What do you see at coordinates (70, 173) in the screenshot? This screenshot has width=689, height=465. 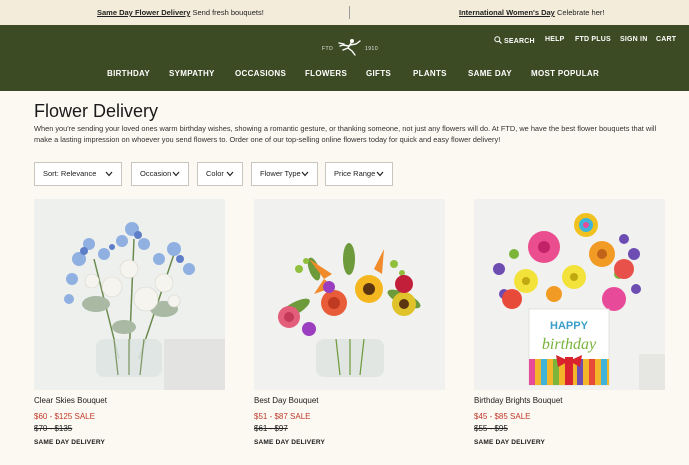 I see `sort-label: Sort: Relevance` at bounding box center [70, 173].